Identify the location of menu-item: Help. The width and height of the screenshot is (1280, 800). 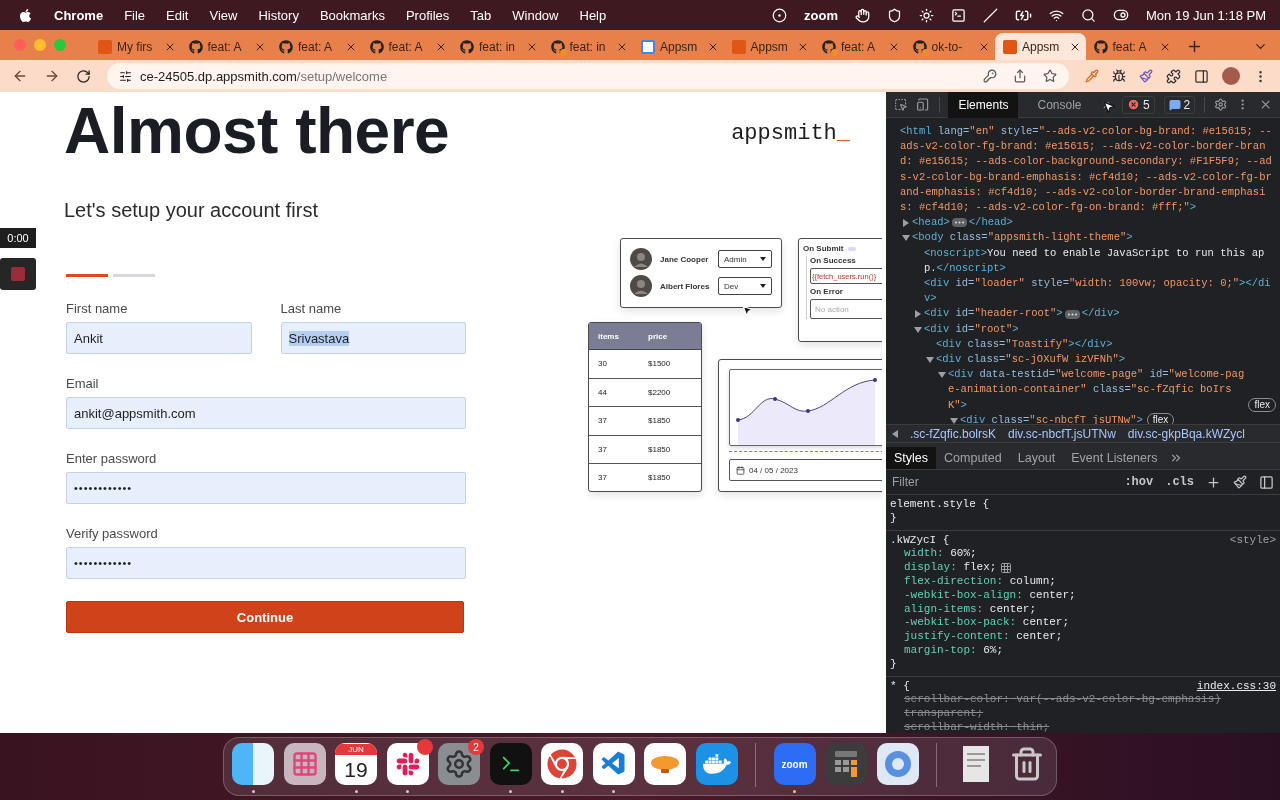
(593, 15).